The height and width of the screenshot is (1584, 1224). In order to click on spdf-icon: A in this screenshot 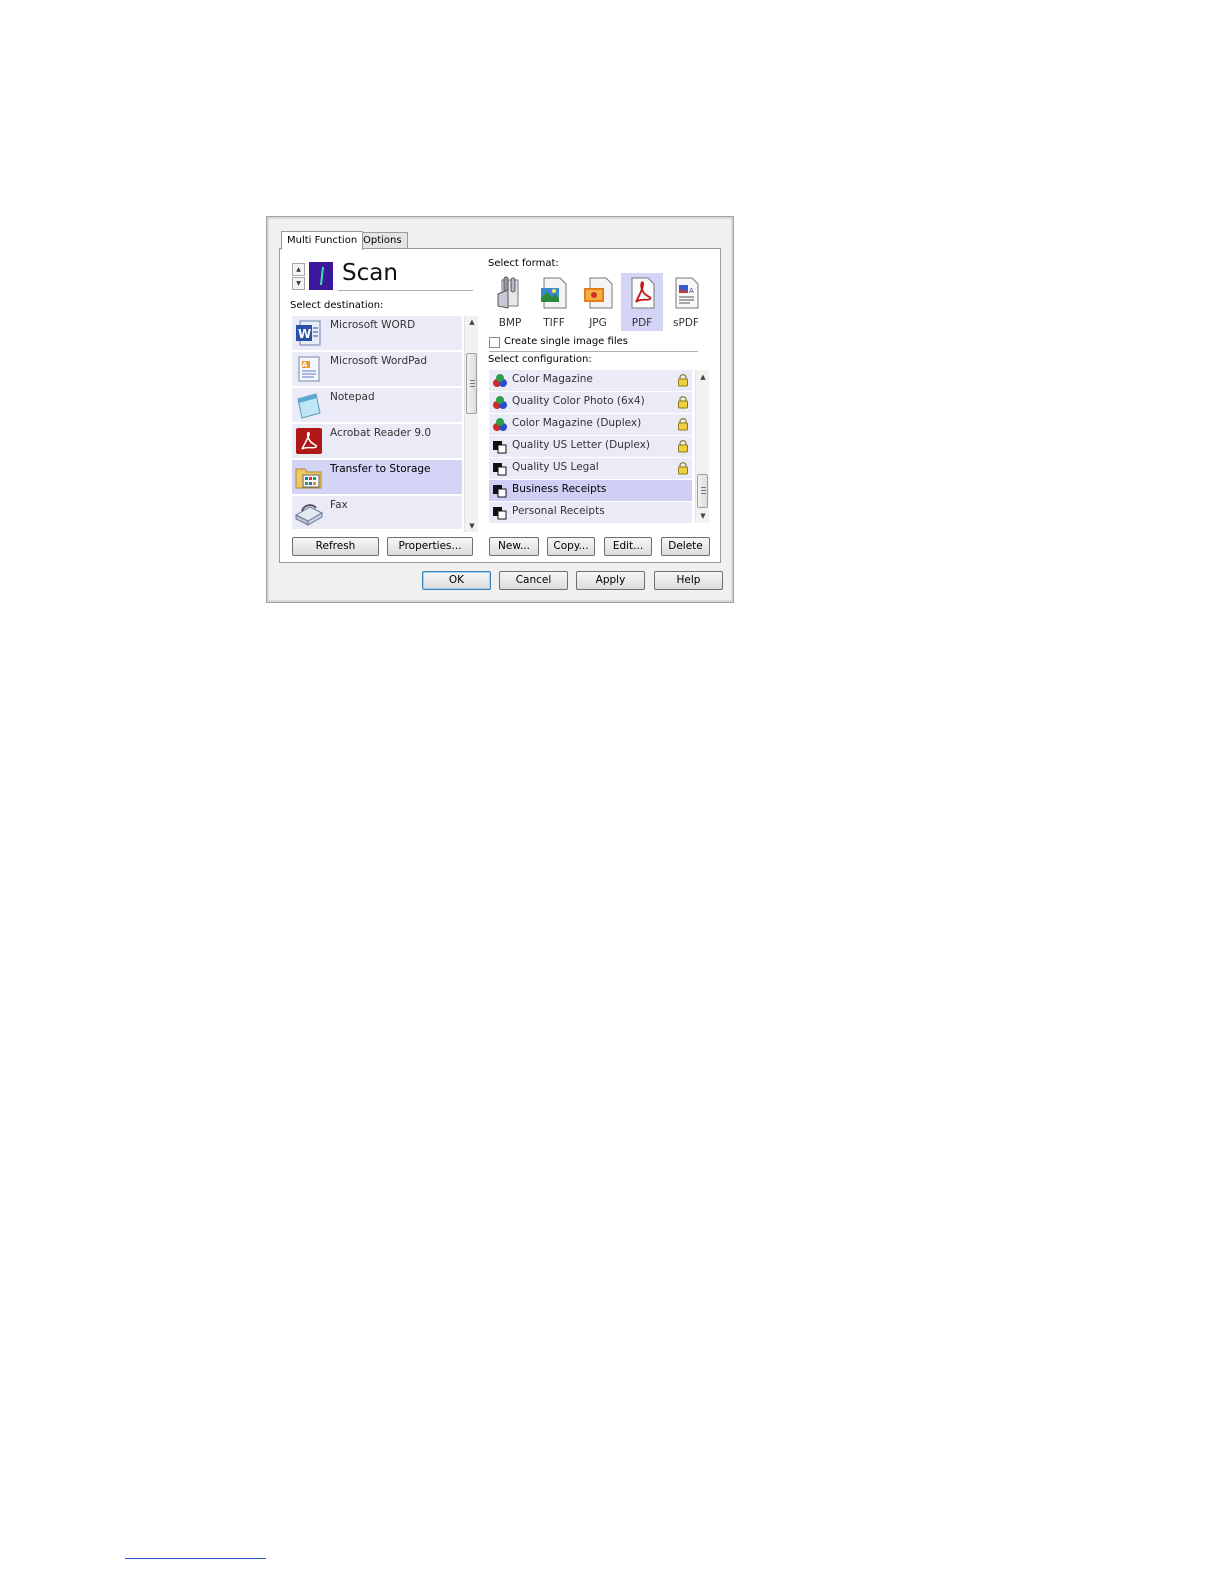, I will do `click(687, 293)`.